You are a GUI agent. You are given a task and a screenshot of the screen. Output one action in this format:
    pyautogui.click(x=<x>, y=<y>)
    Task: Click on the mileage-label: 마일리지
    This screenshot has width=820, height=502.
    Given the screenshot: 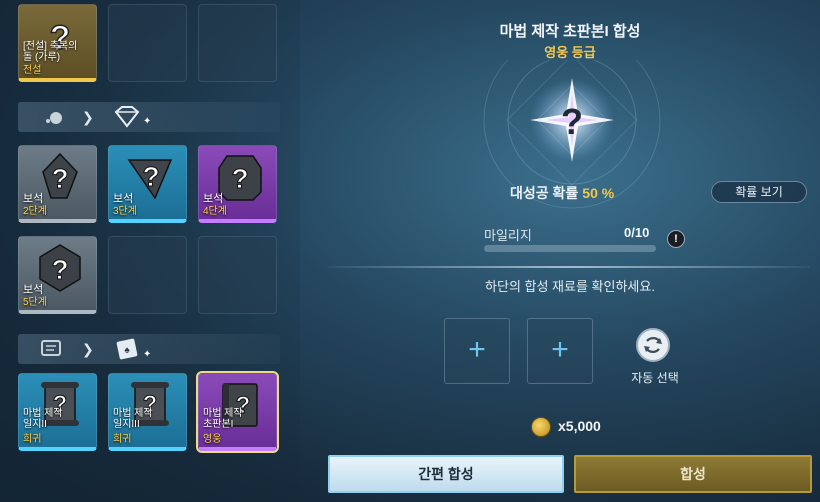 What is the action you would take?
    pyautogui.click(x=508, y=235)
    